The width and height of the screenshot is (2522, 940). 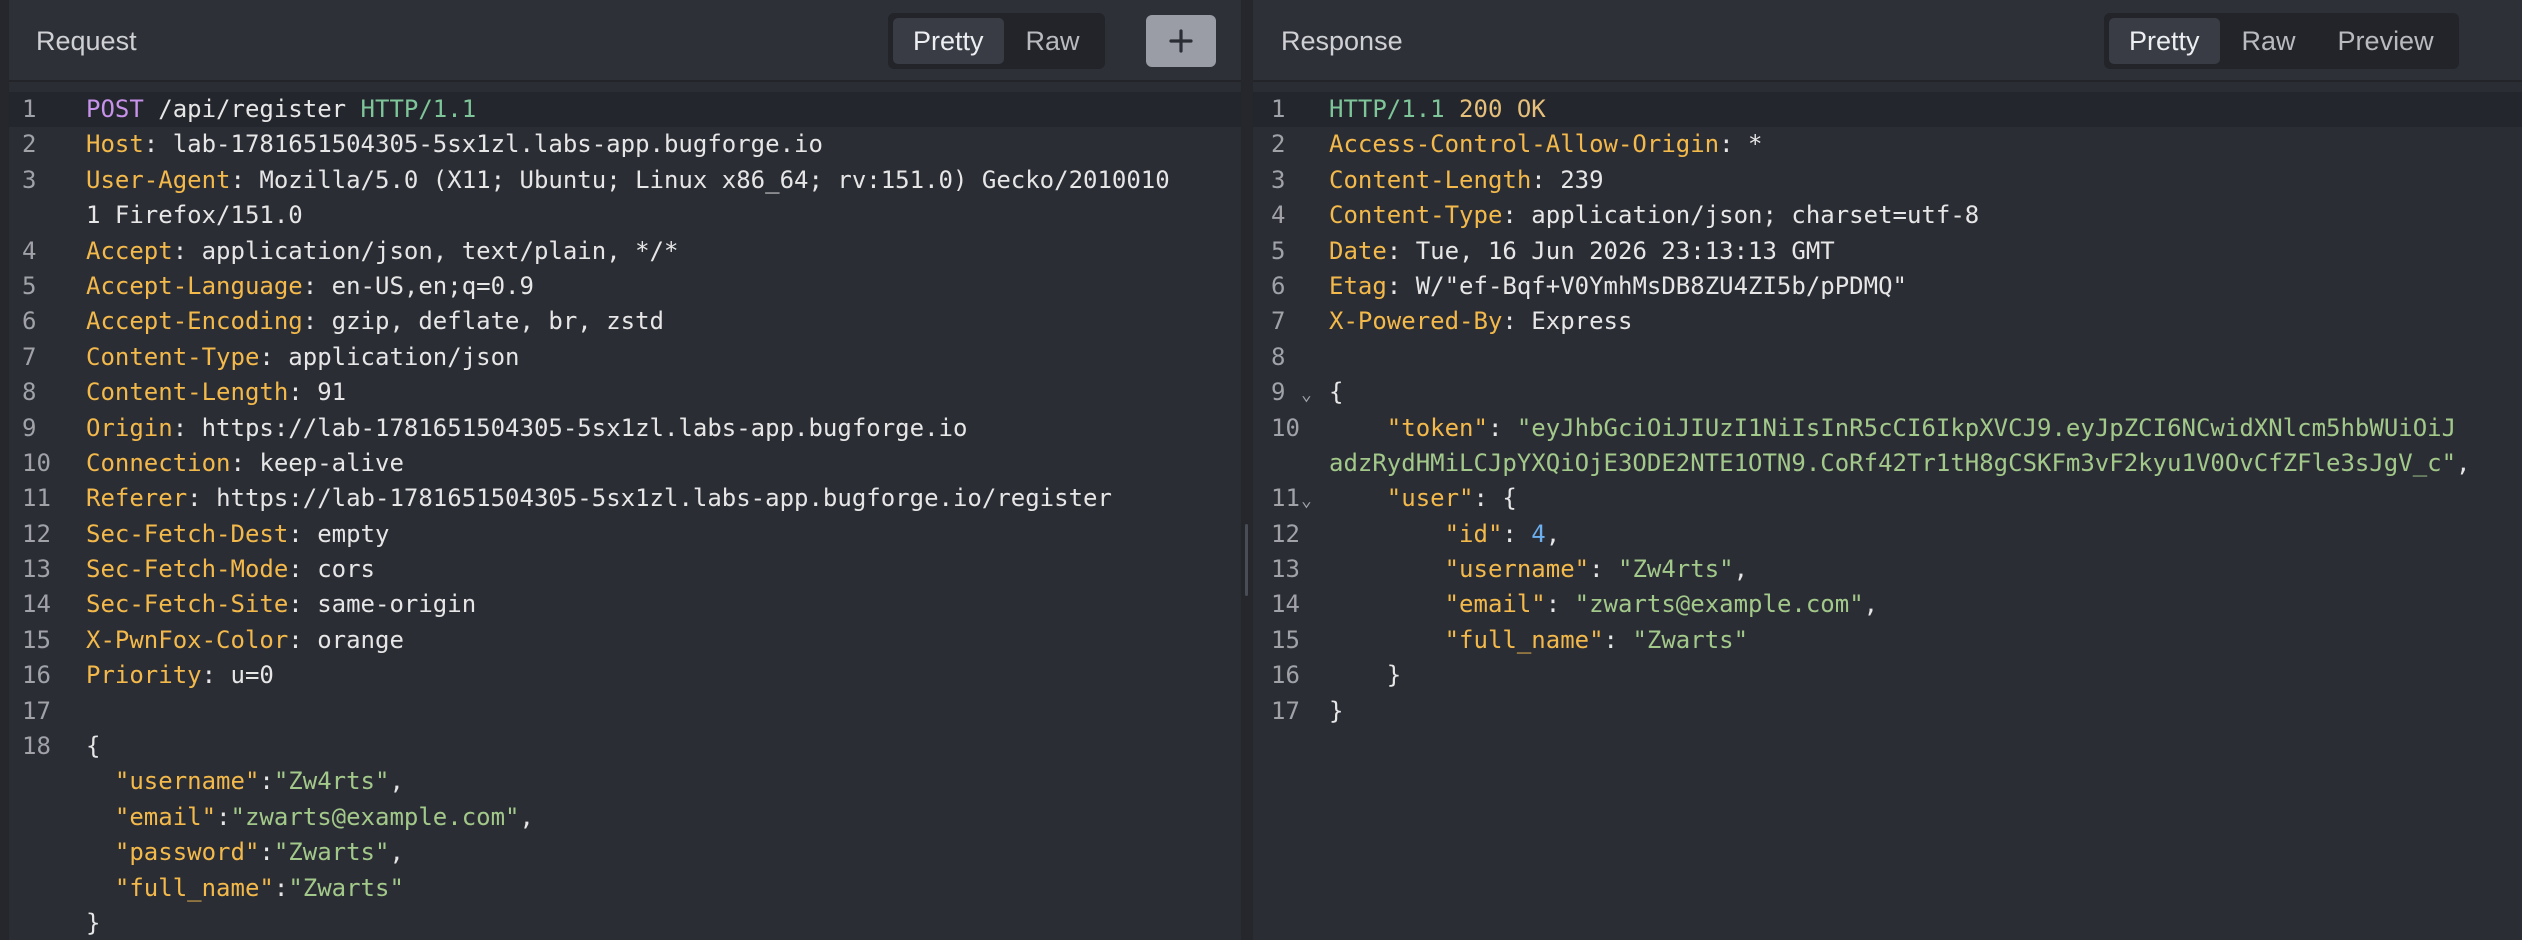 I want to click on line-number: 16, so click(x=36, y=675).